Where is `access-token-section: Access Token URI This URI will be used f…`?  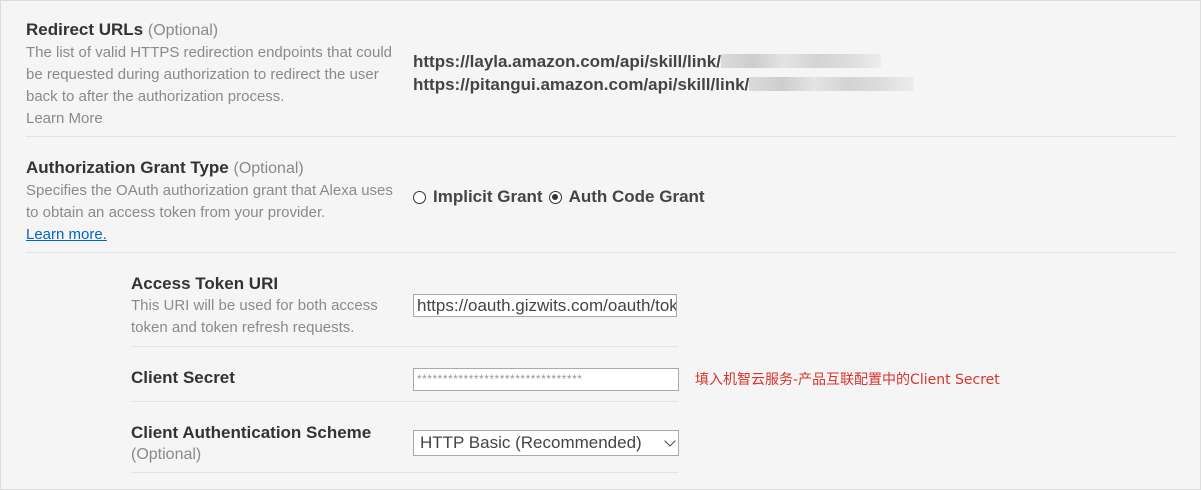
access-token-section: Access Token URI This URI will be used f… is located at coordinates (268, 306).